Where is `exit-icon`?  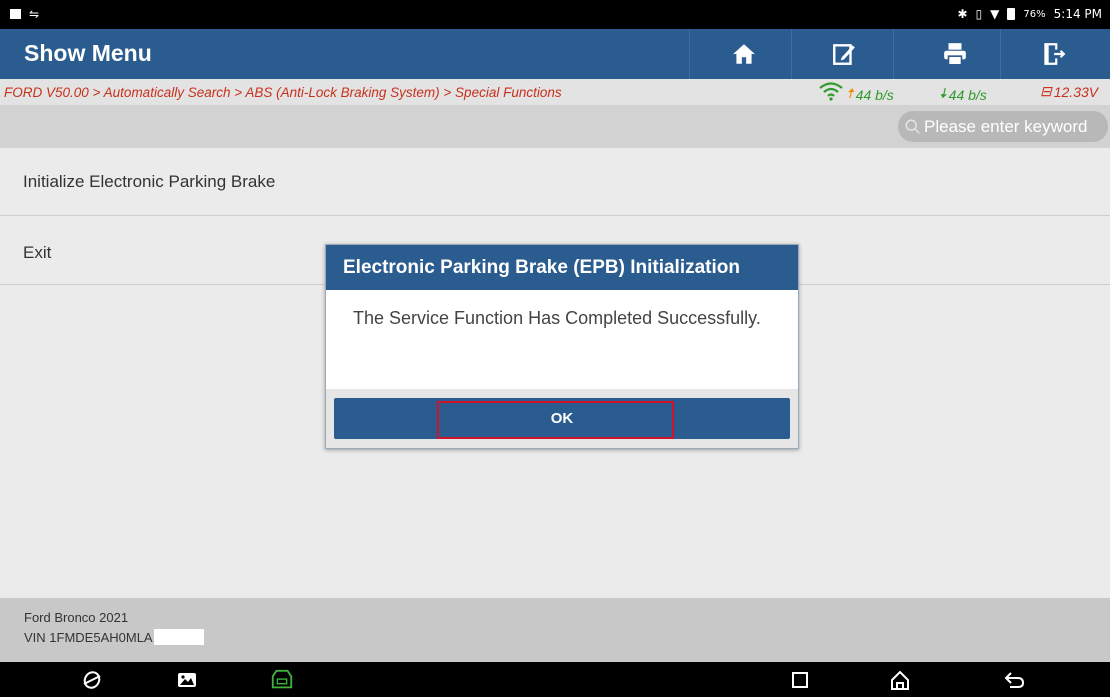 exit-icon is located at coordinates (1055, 54).